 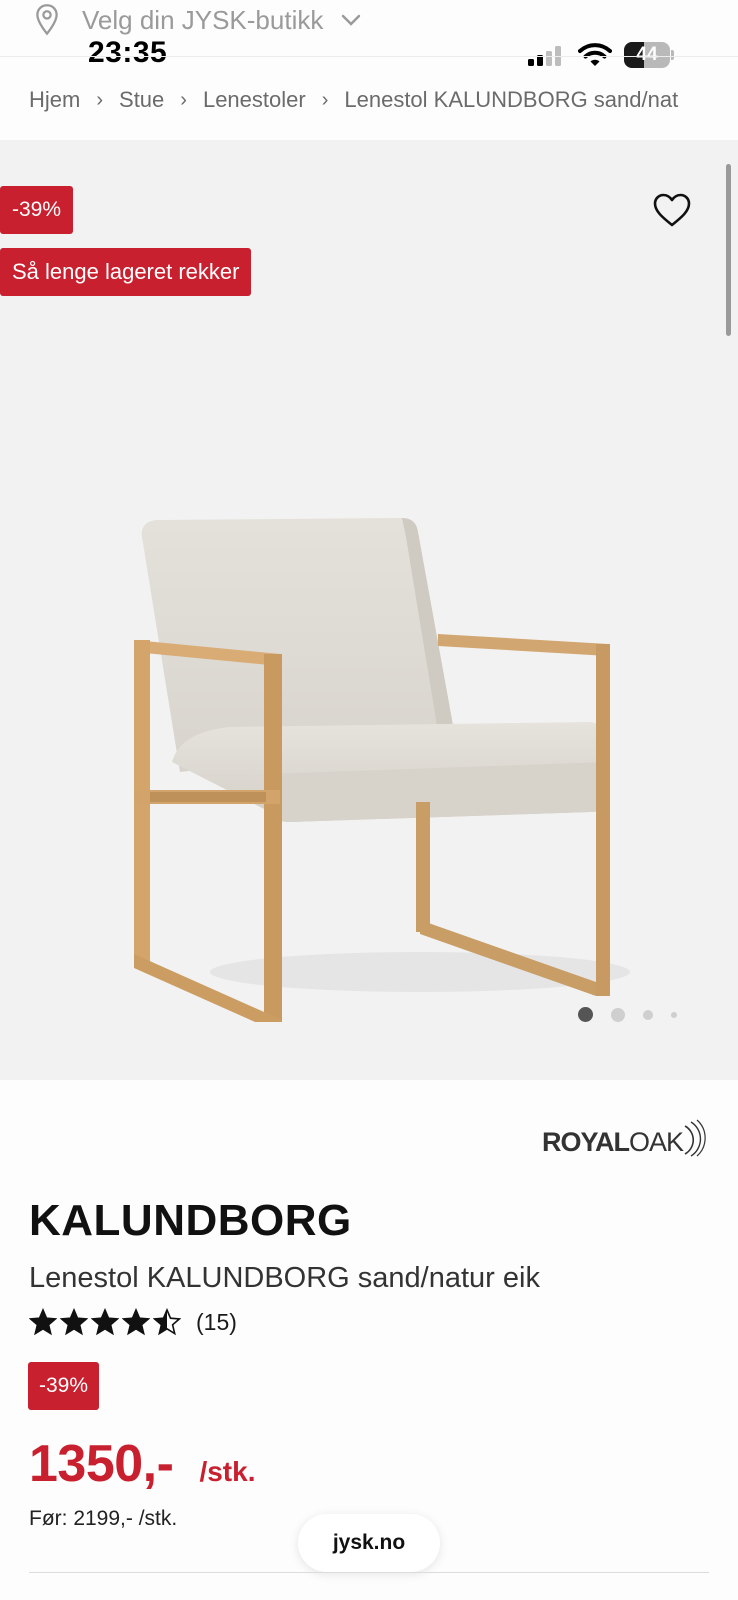 What do you see at coordinates (254, 100) in the screenshot?
I see `breadcrumb-item-lenestoler: Lenestoler` at bounding box center [254, 100].